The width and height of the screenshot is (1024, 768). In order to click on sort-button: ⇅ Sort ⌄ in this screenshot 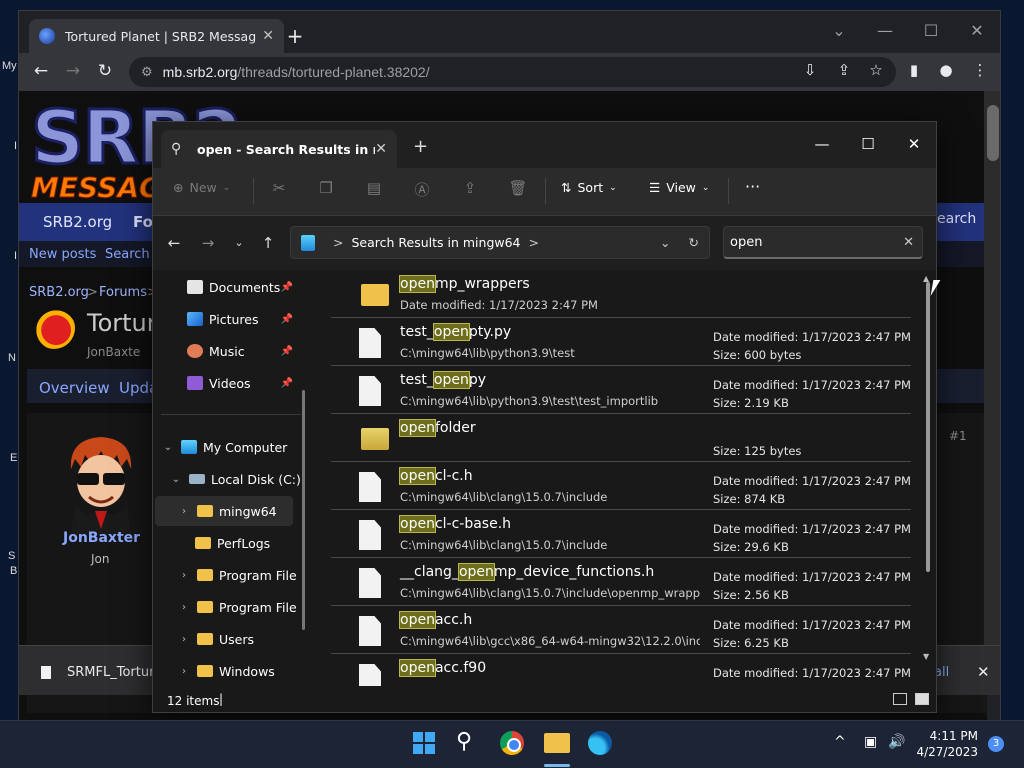, I will do `click(589, 187)`.